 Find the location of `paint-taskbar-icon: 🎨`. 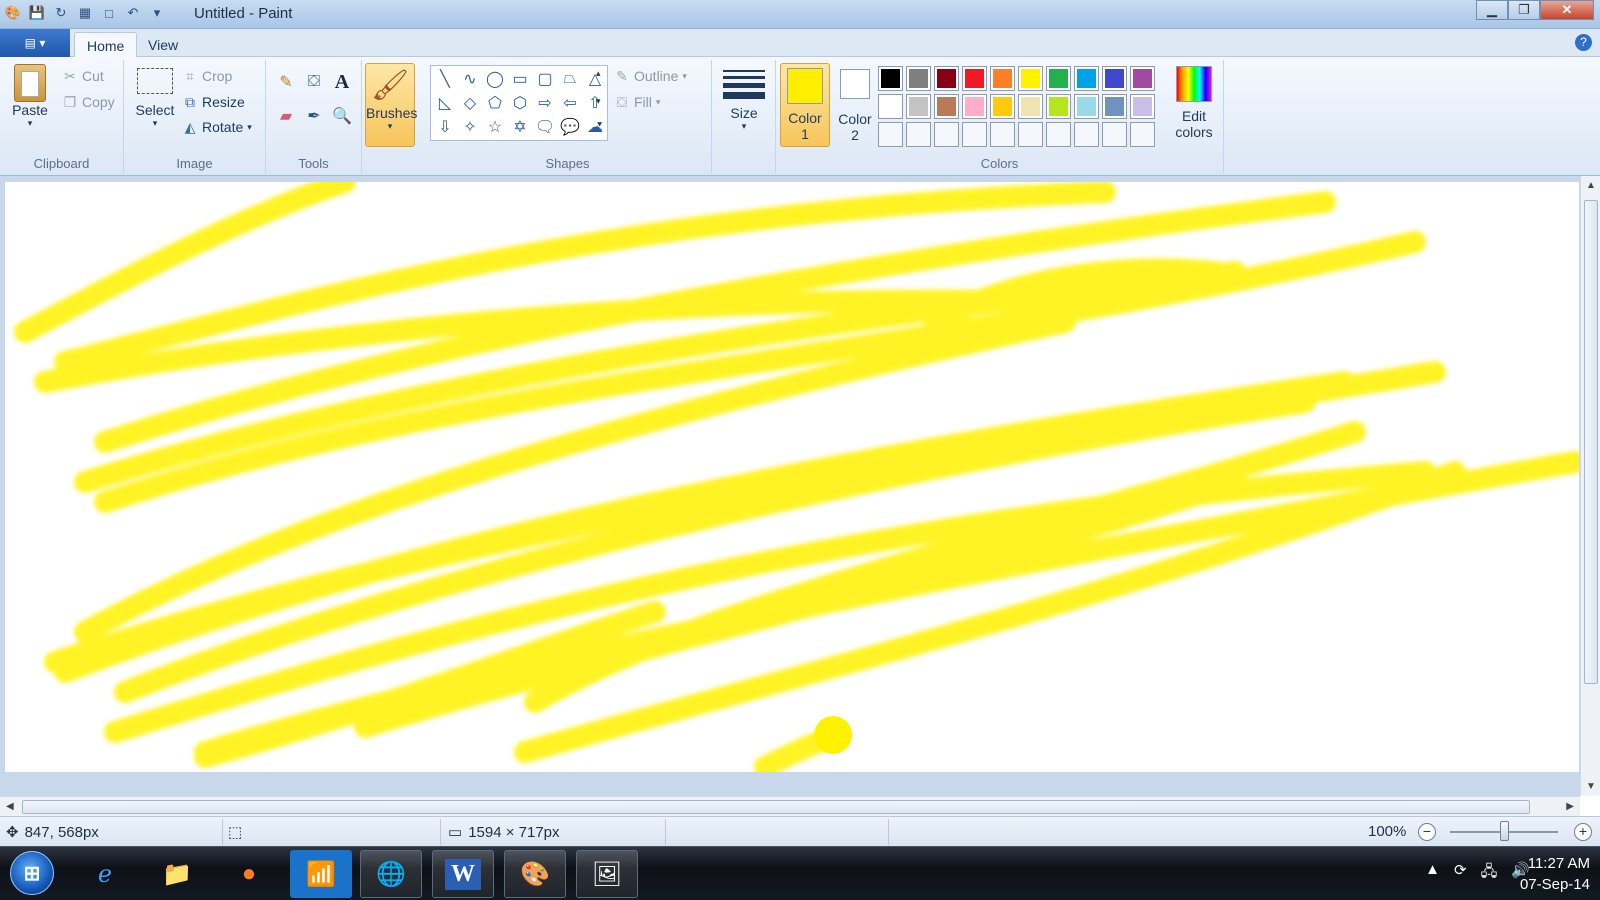

paint-taskbar-icon: 🎨 is located at coordinates (535, 874).